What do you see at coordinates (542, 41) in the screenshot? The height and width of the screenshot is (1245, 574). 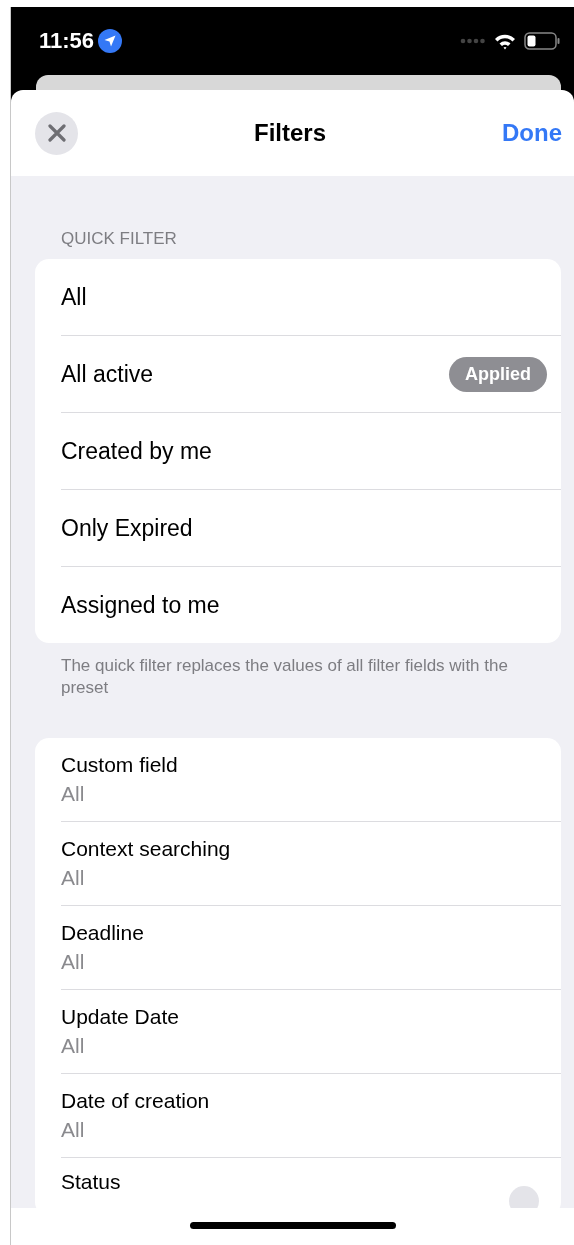 I see `battery-icon` at bounding box center [542, 41].